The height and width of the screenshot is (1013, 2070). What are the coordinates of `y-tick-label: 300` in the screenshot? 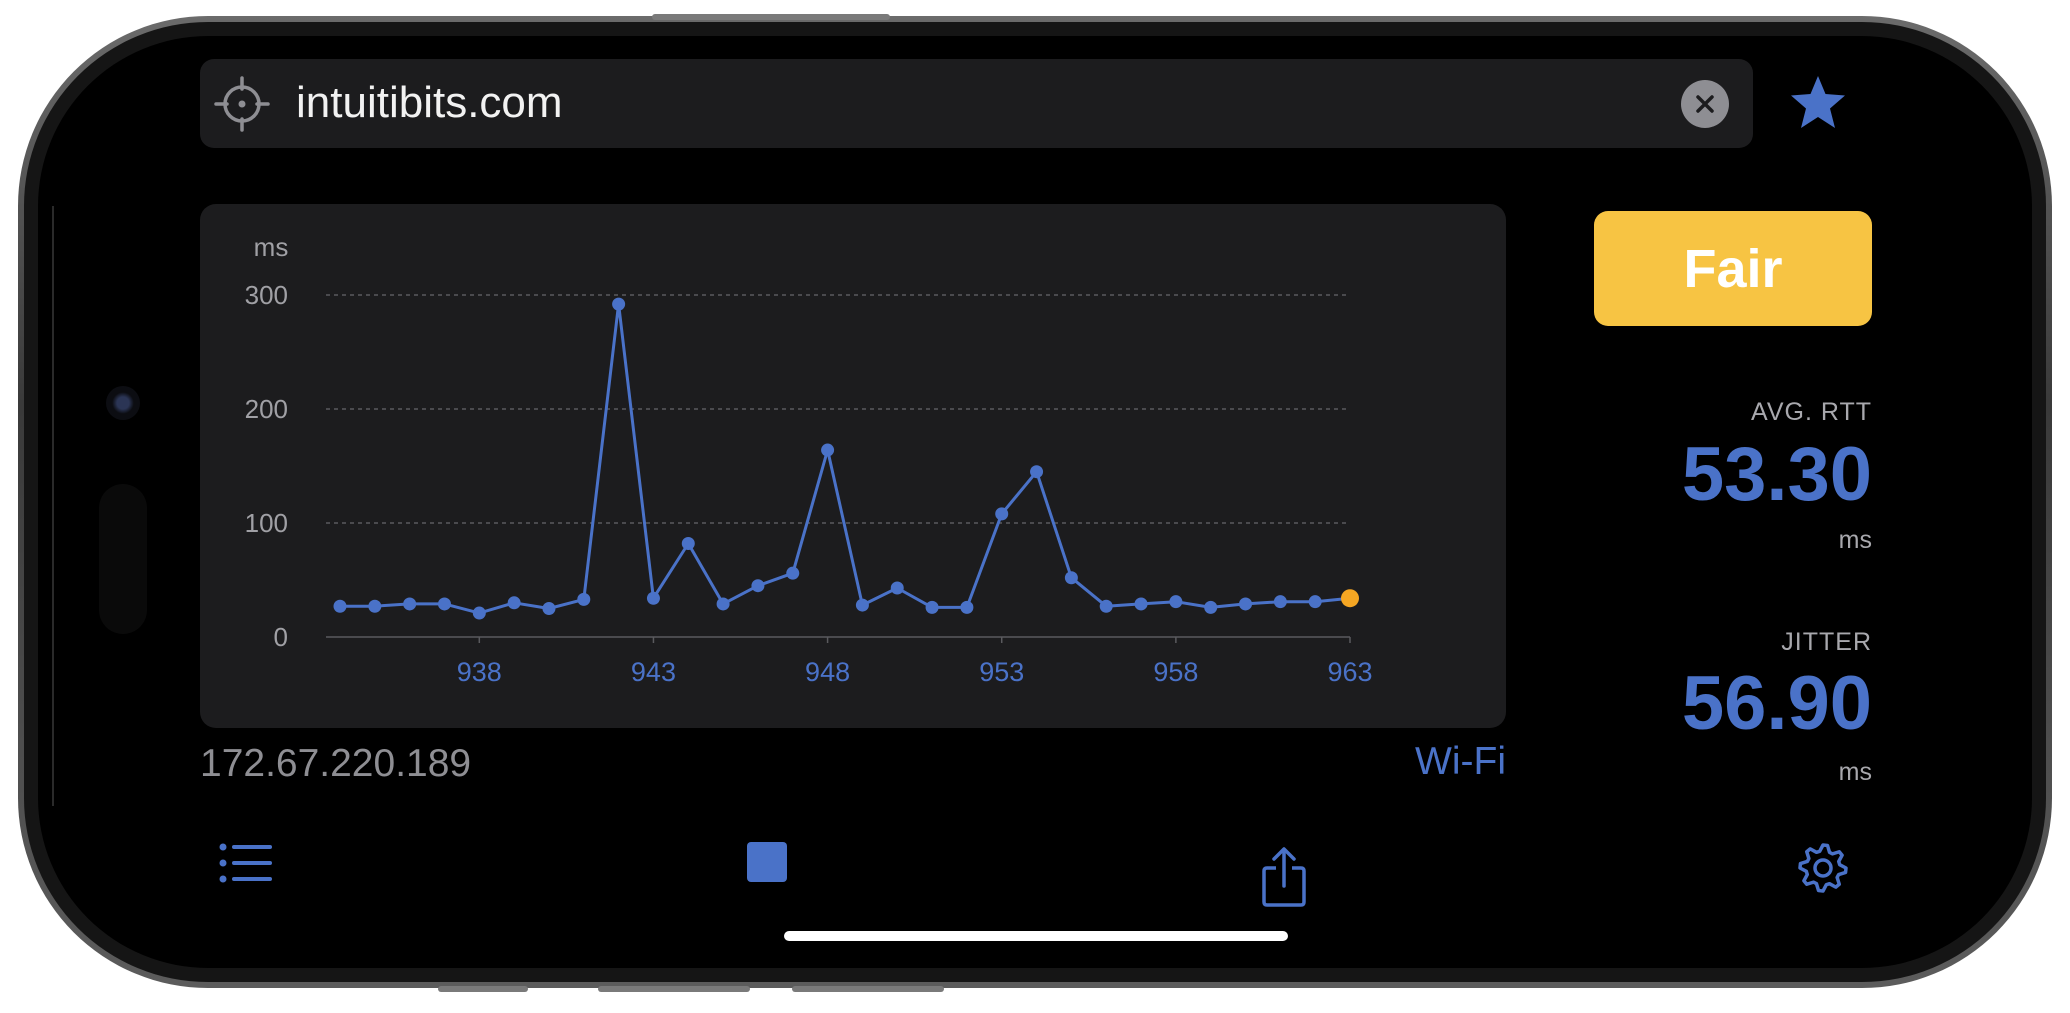 It's located at (266, 295).